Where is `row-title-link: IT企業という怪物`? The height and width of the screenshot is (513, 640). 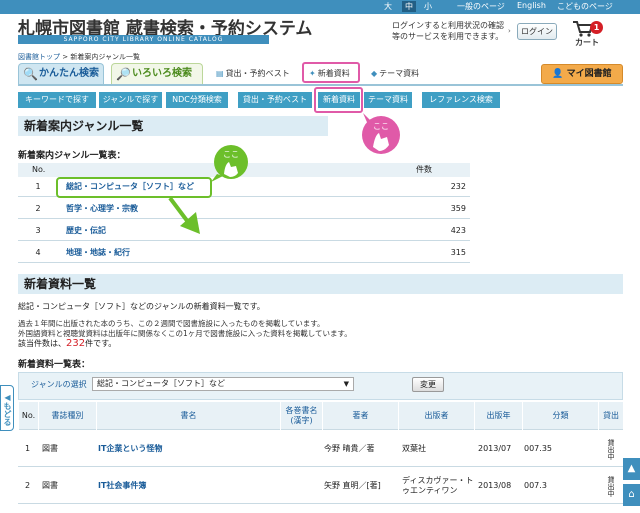
row-title-link: IT企業という怪物 is located at coordinates (130, 449).